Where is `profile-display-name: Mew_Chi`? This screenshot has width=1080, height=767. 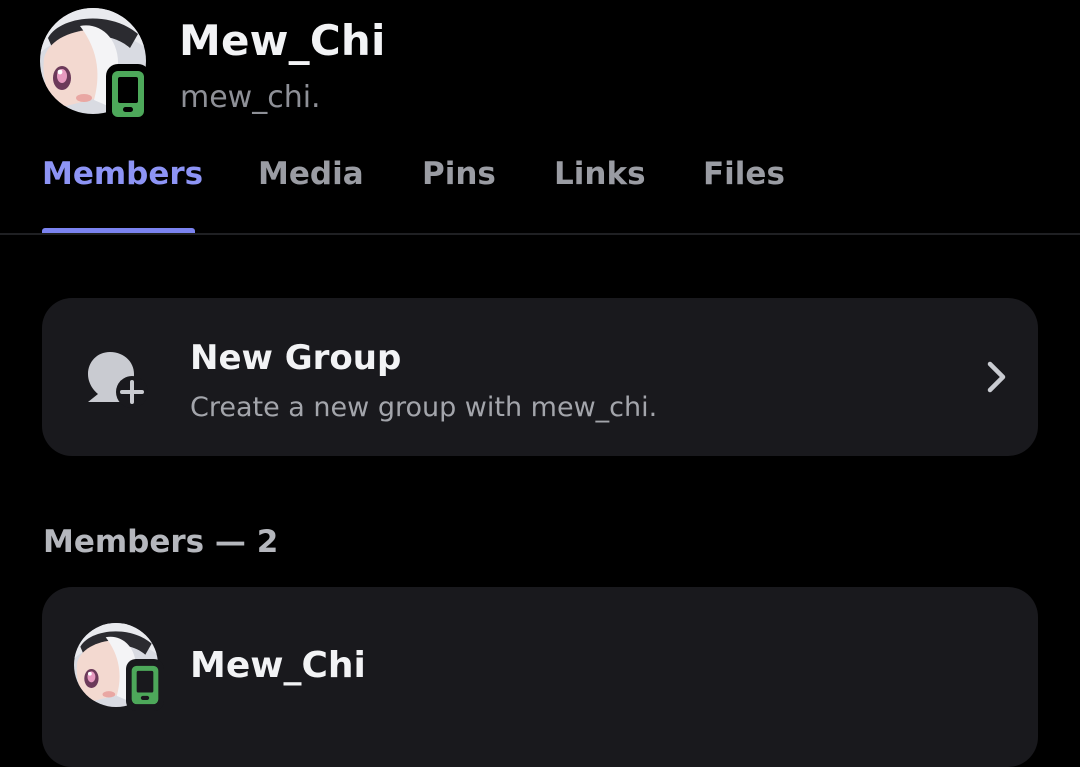
profile-display-name: Mew_Chi is located at coordinates (282, 40).